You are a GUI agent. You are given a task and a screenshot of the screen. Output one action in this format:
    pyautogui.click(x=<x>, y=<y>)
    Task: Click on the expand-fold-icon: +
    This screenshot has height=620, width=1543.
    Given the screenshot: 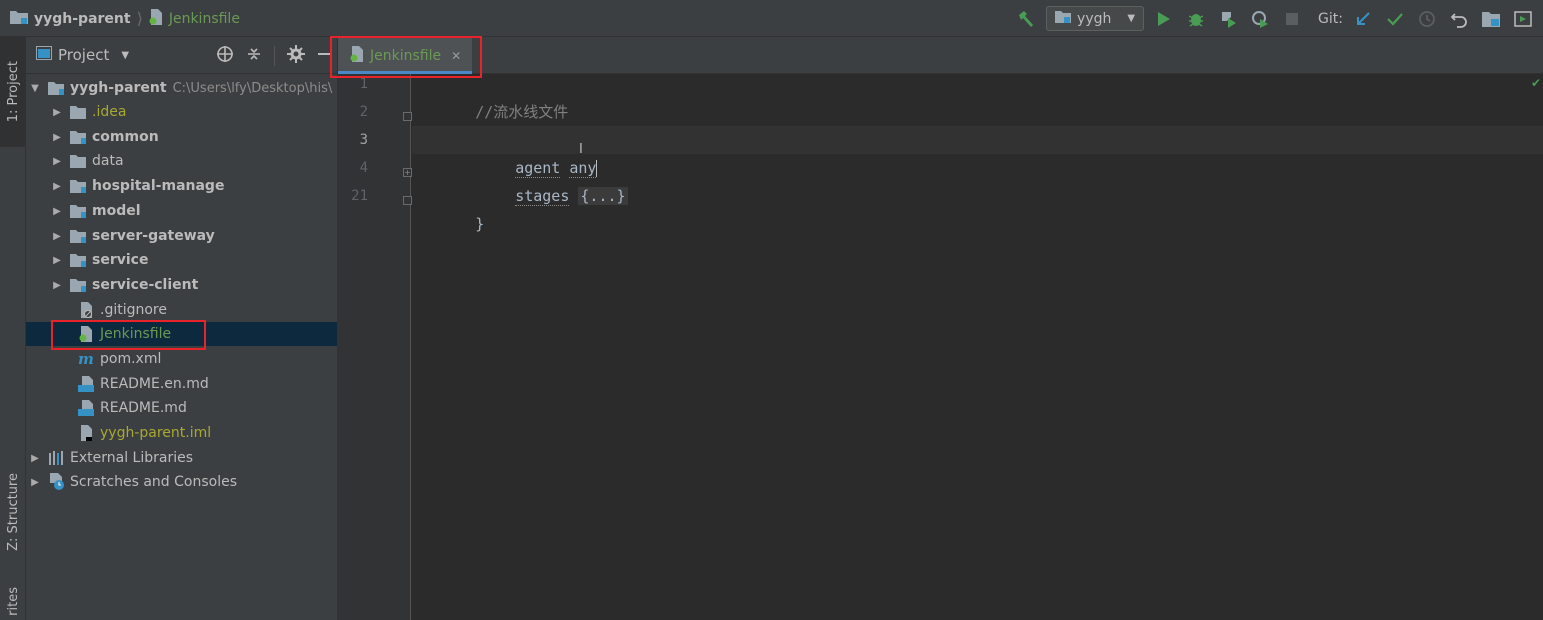 What is the action you would take?
    pyautogui.click(x=407, y=172)
    